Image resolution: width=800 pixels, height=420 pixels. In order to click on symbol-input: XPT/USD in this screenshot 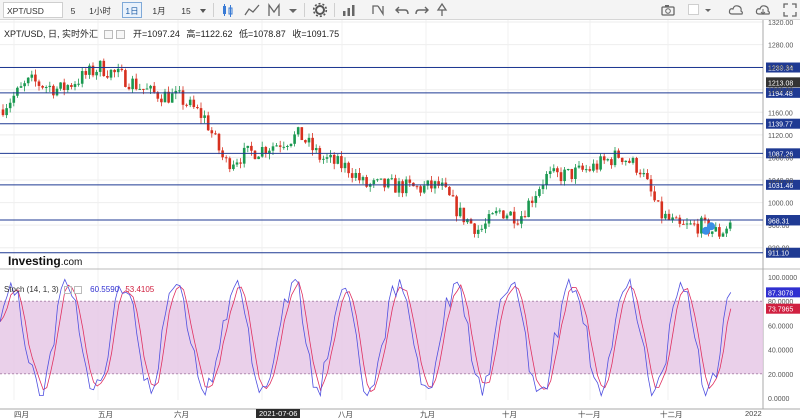, I will do `click(33, 10)`.